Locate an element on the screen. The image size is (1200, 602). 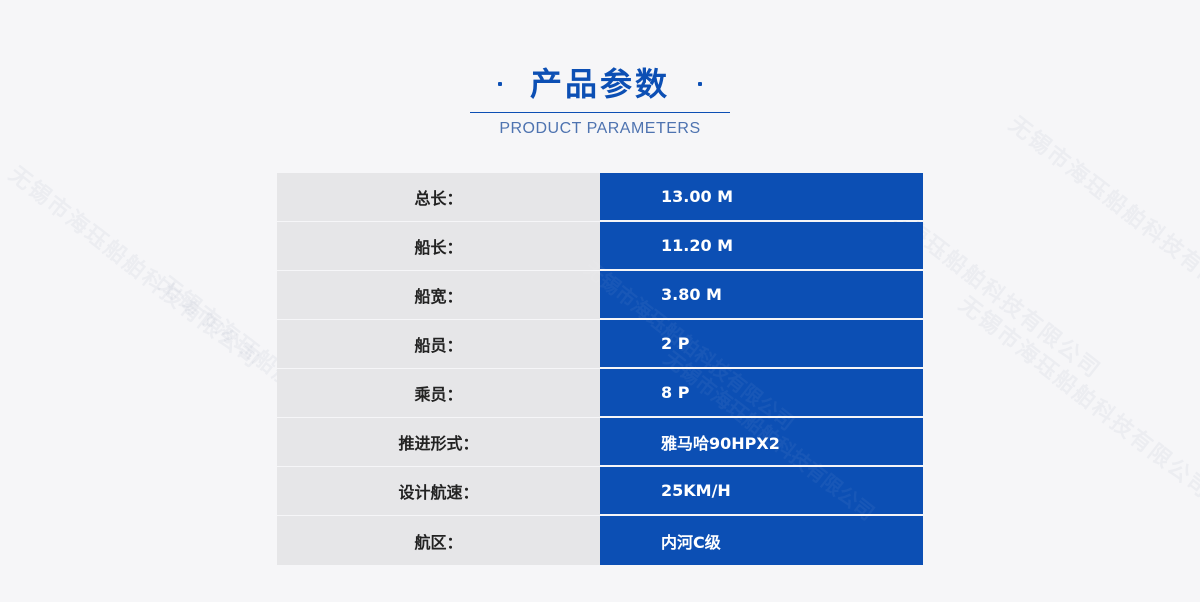
param-label: 总长： is located at coordinates (438, 197).